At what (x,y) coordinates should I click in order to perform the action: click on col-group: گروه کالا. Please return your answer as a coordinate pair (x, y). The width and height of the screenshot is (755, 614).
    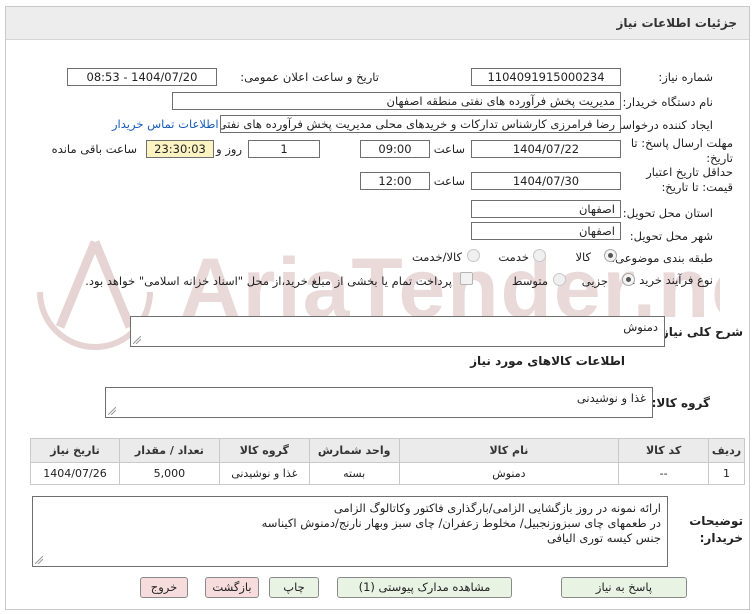
    Looking at the image, I should click on (264, 450).